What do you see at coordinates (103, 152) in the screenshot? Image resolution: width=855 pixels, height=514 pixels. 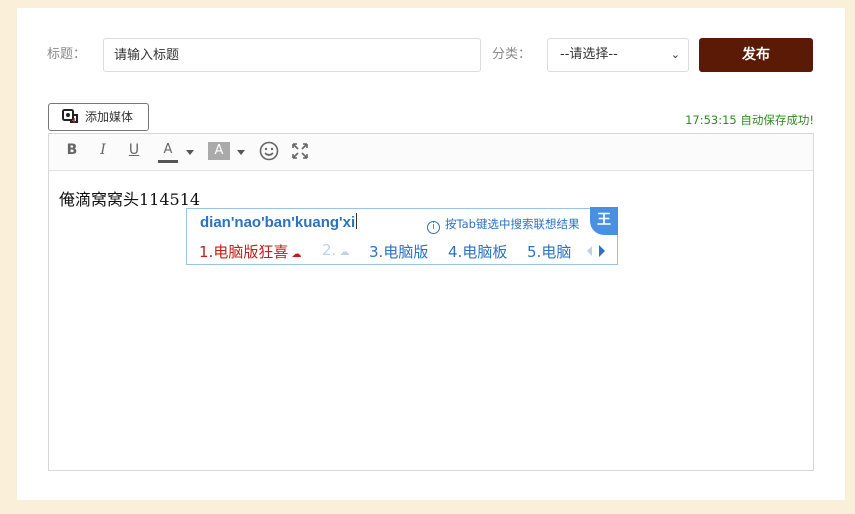 I see `italic-button: I` at bounding box center [103, 152].